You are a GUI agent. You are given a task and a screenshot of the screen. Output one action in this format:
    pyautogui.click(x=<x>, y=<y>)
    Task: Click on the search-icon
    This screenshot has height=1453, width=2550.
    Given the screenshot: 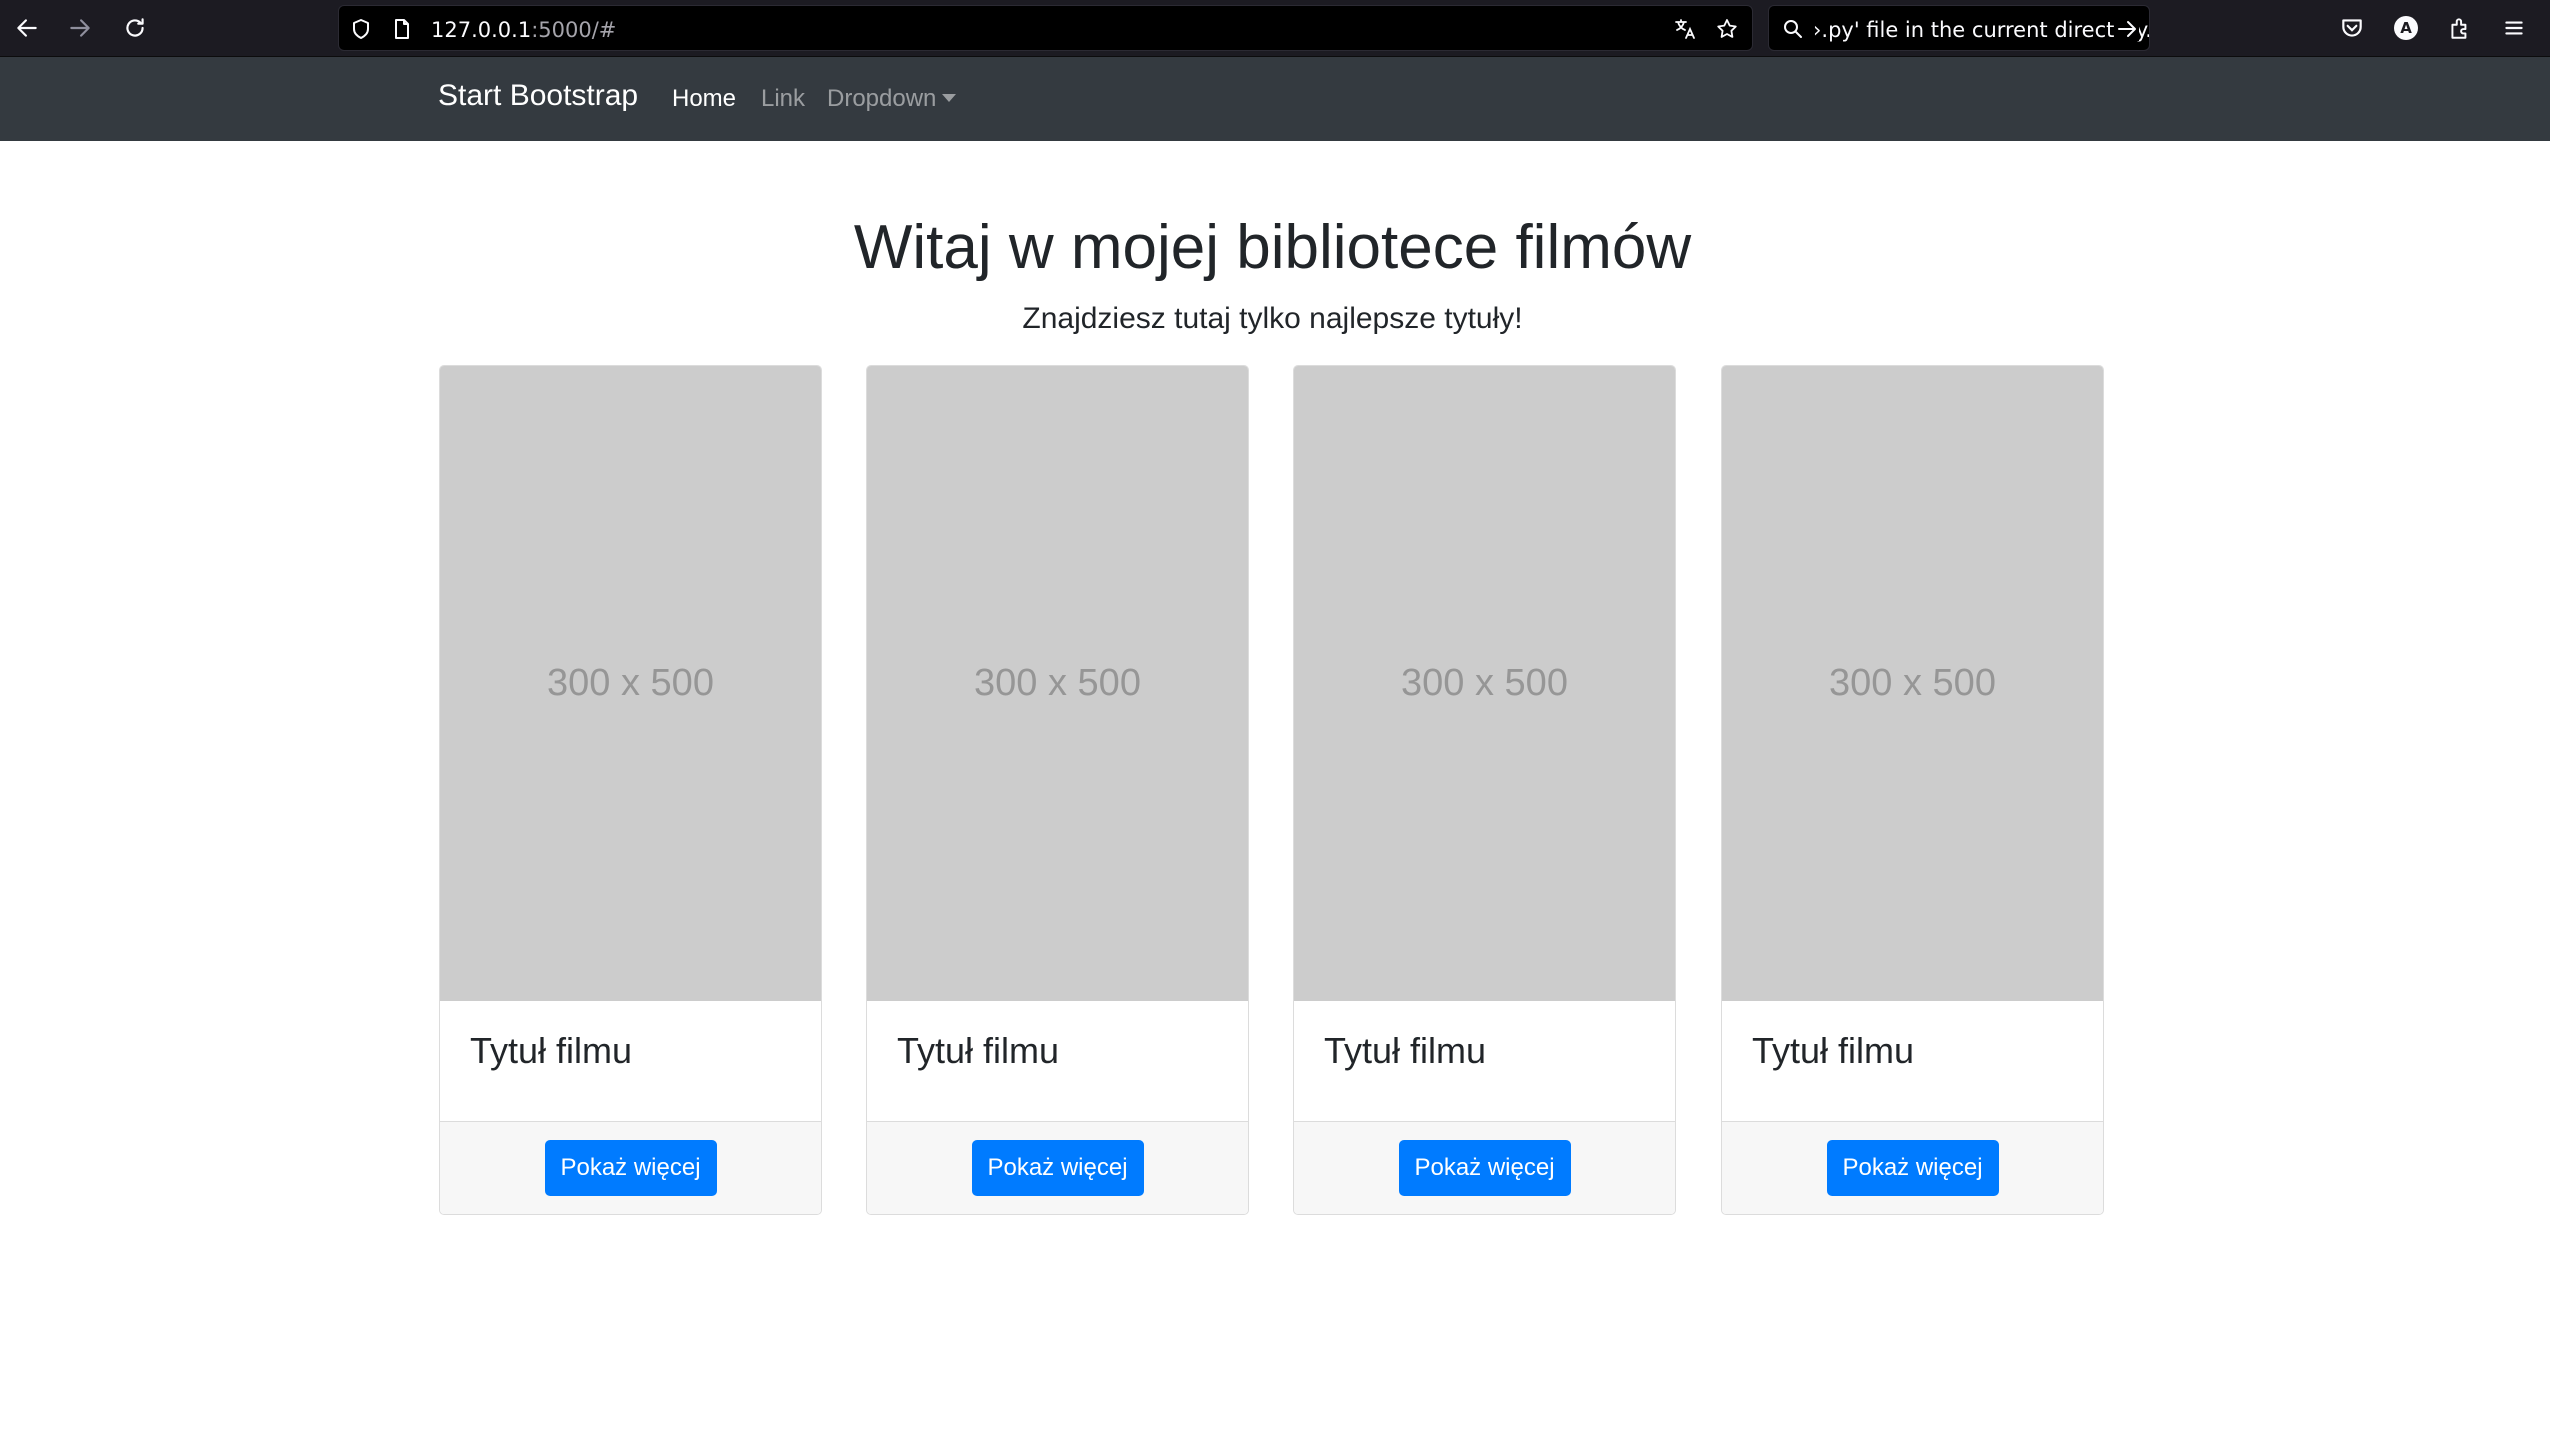 What is the action you would take?
    pyautogui.click(x=1793, y=29)
    